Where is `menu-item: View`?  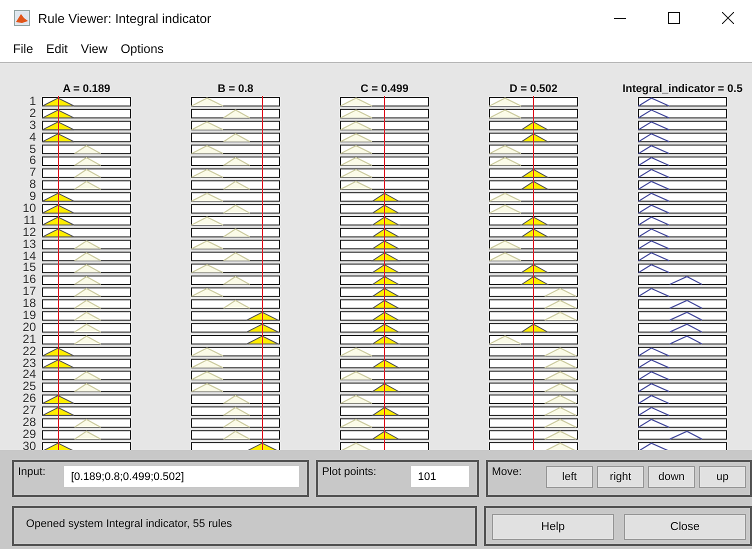 menu-item: View is located at coordinates (96, 49).